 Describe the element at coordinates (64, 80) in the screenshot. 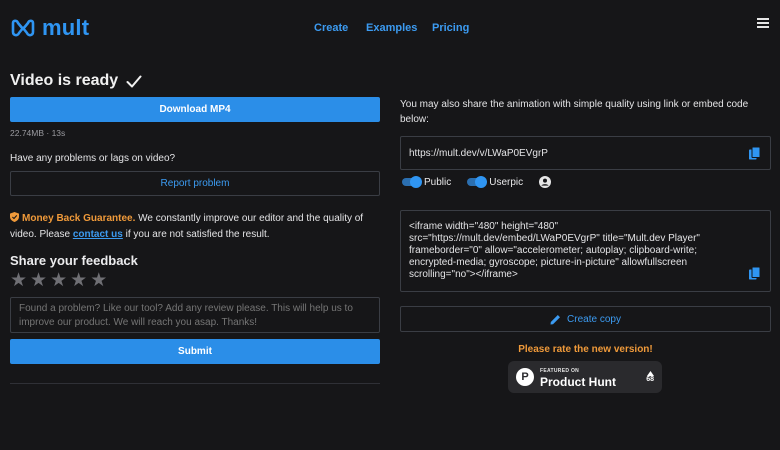

I see `page-title: Video is ready` at that location.